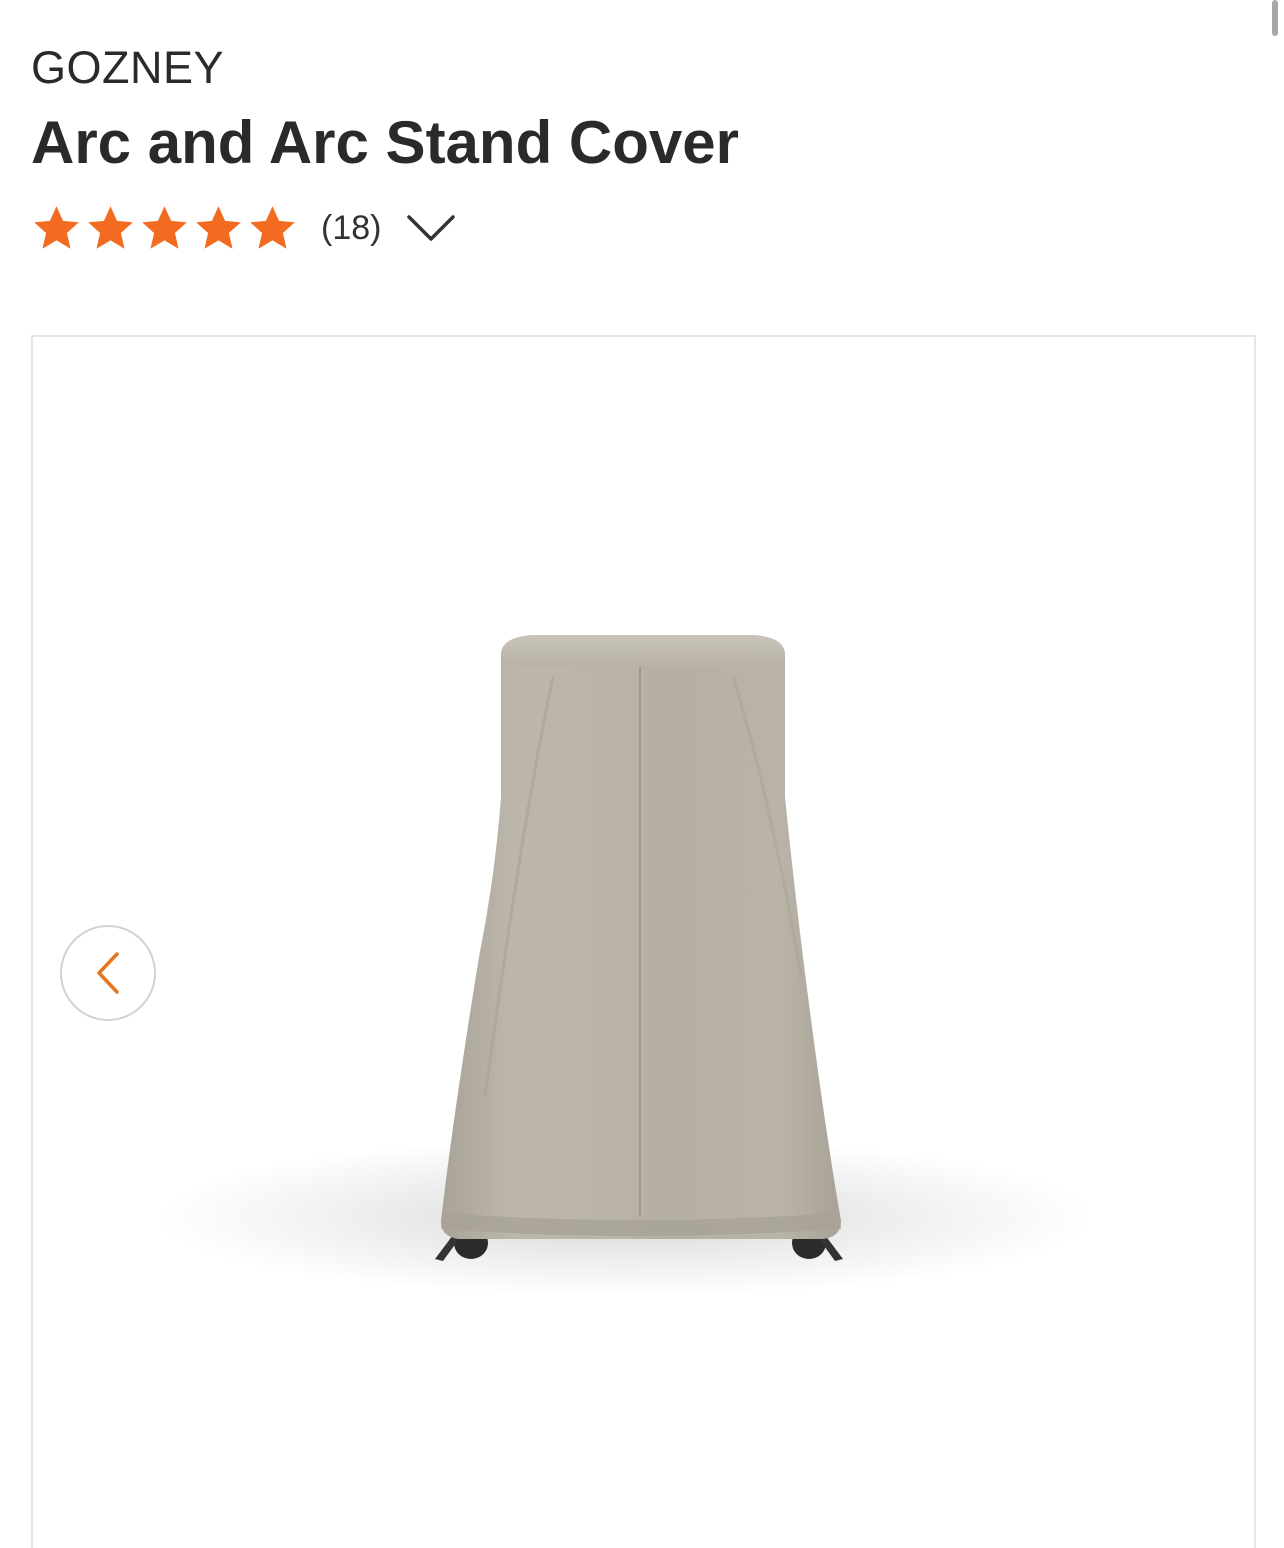  I want to click on gallery-prev-button, so click(108, 973).